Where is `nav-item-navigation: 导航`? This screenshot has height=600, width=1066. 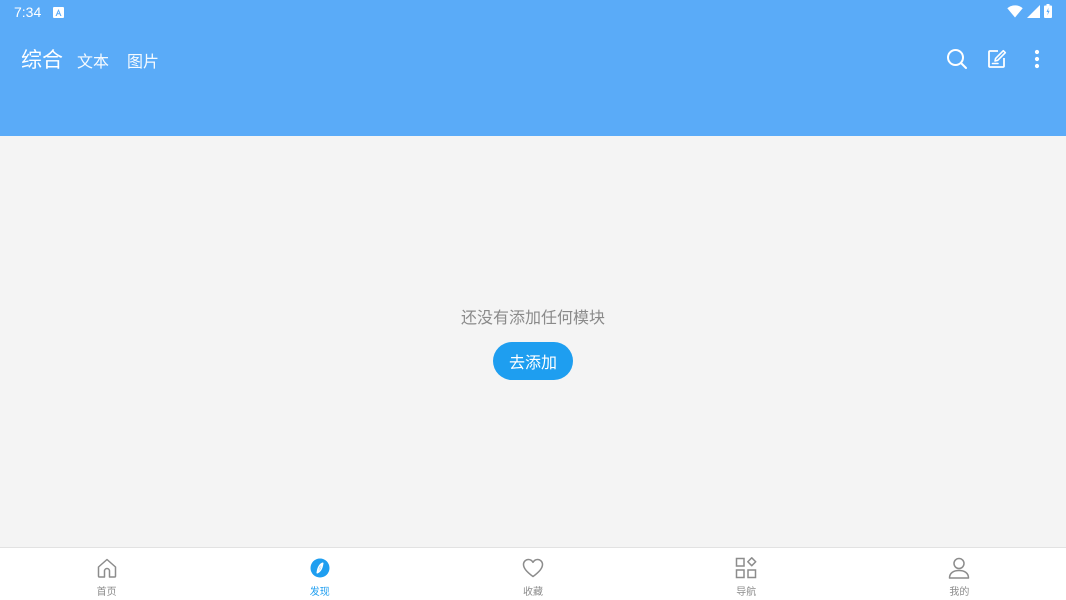
nav-item-navigation: 导航 is located at coordinates (746, 574).